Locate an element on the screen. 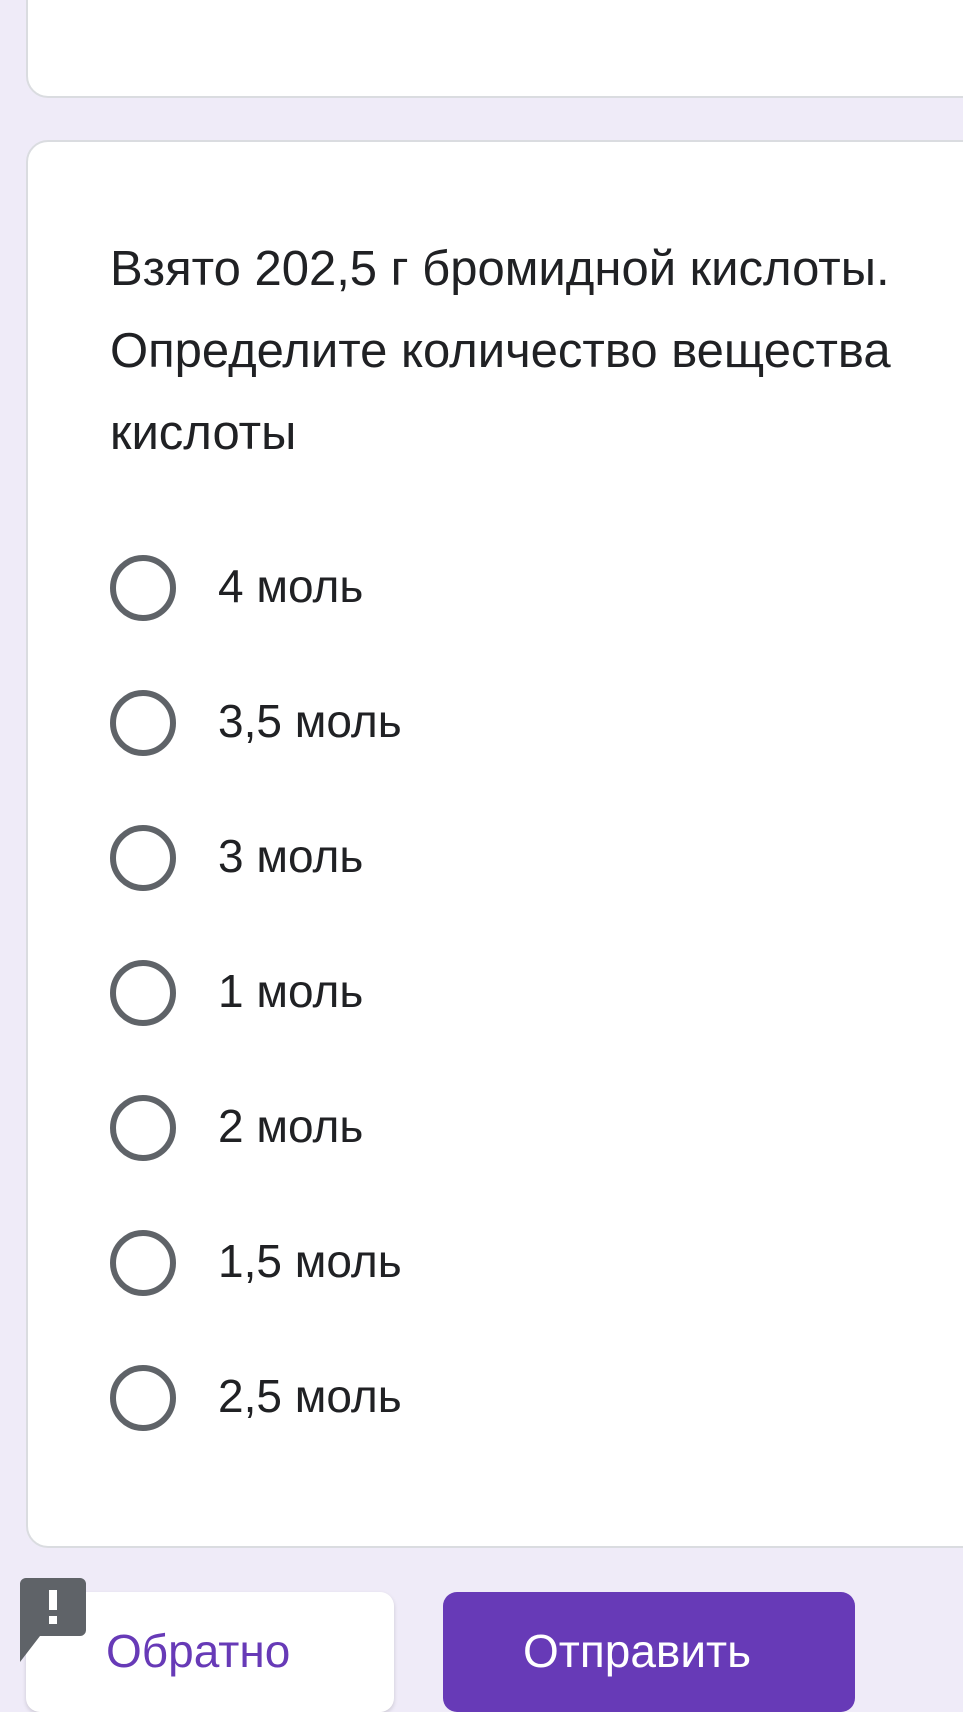  option-2-mol: 2 моль is located at coordinates (460, 1159).